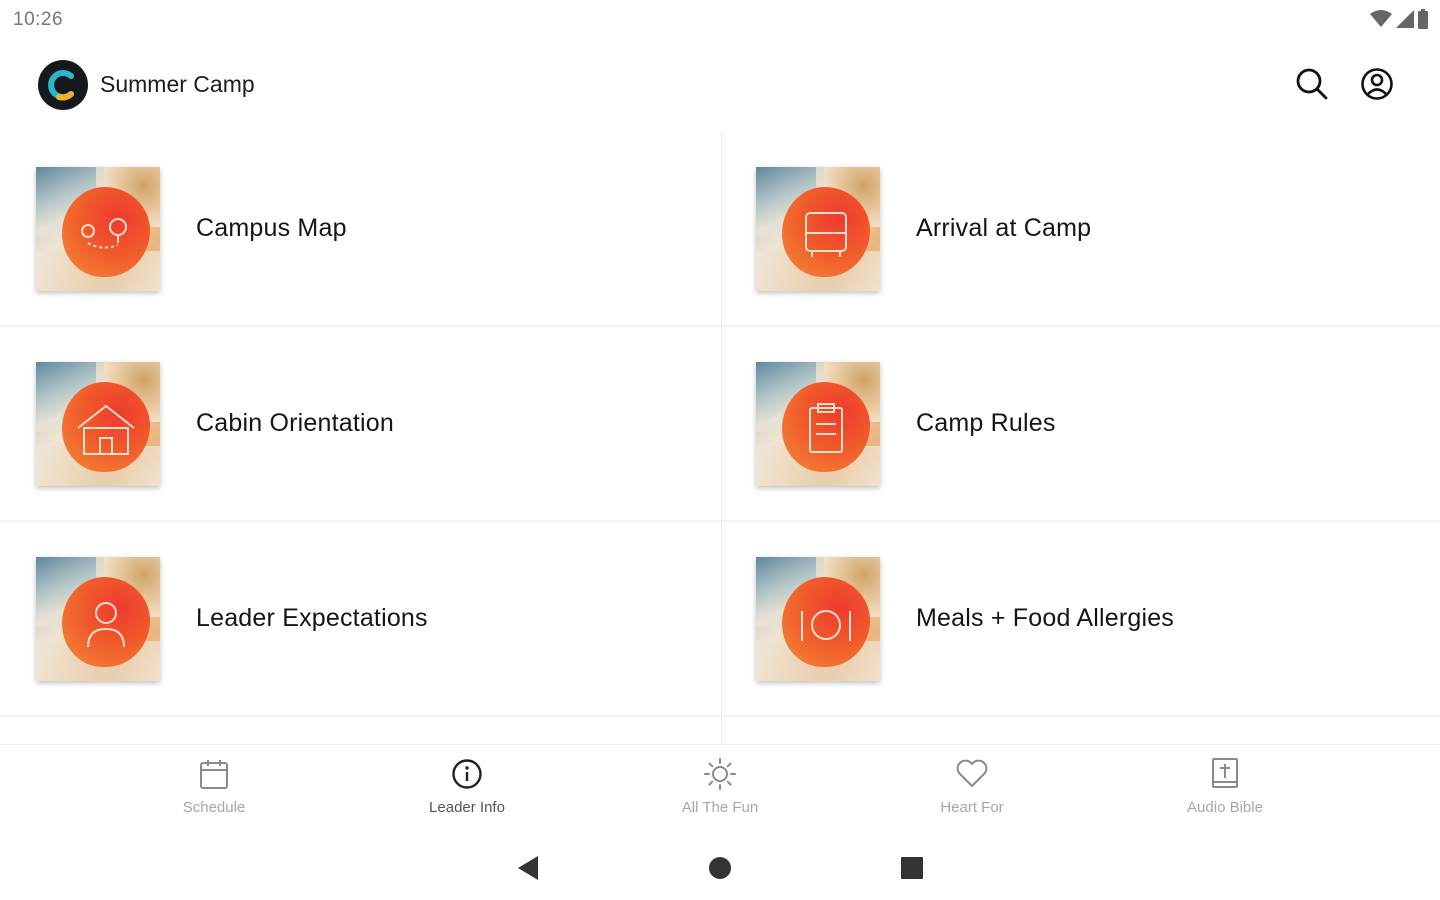 The width and height of the screenshot is (1440, 900). What do you see at coordinates (986, 423) in the screenshot?
I see `tile-label: Camp Rules` at bounding box center [986, 423].